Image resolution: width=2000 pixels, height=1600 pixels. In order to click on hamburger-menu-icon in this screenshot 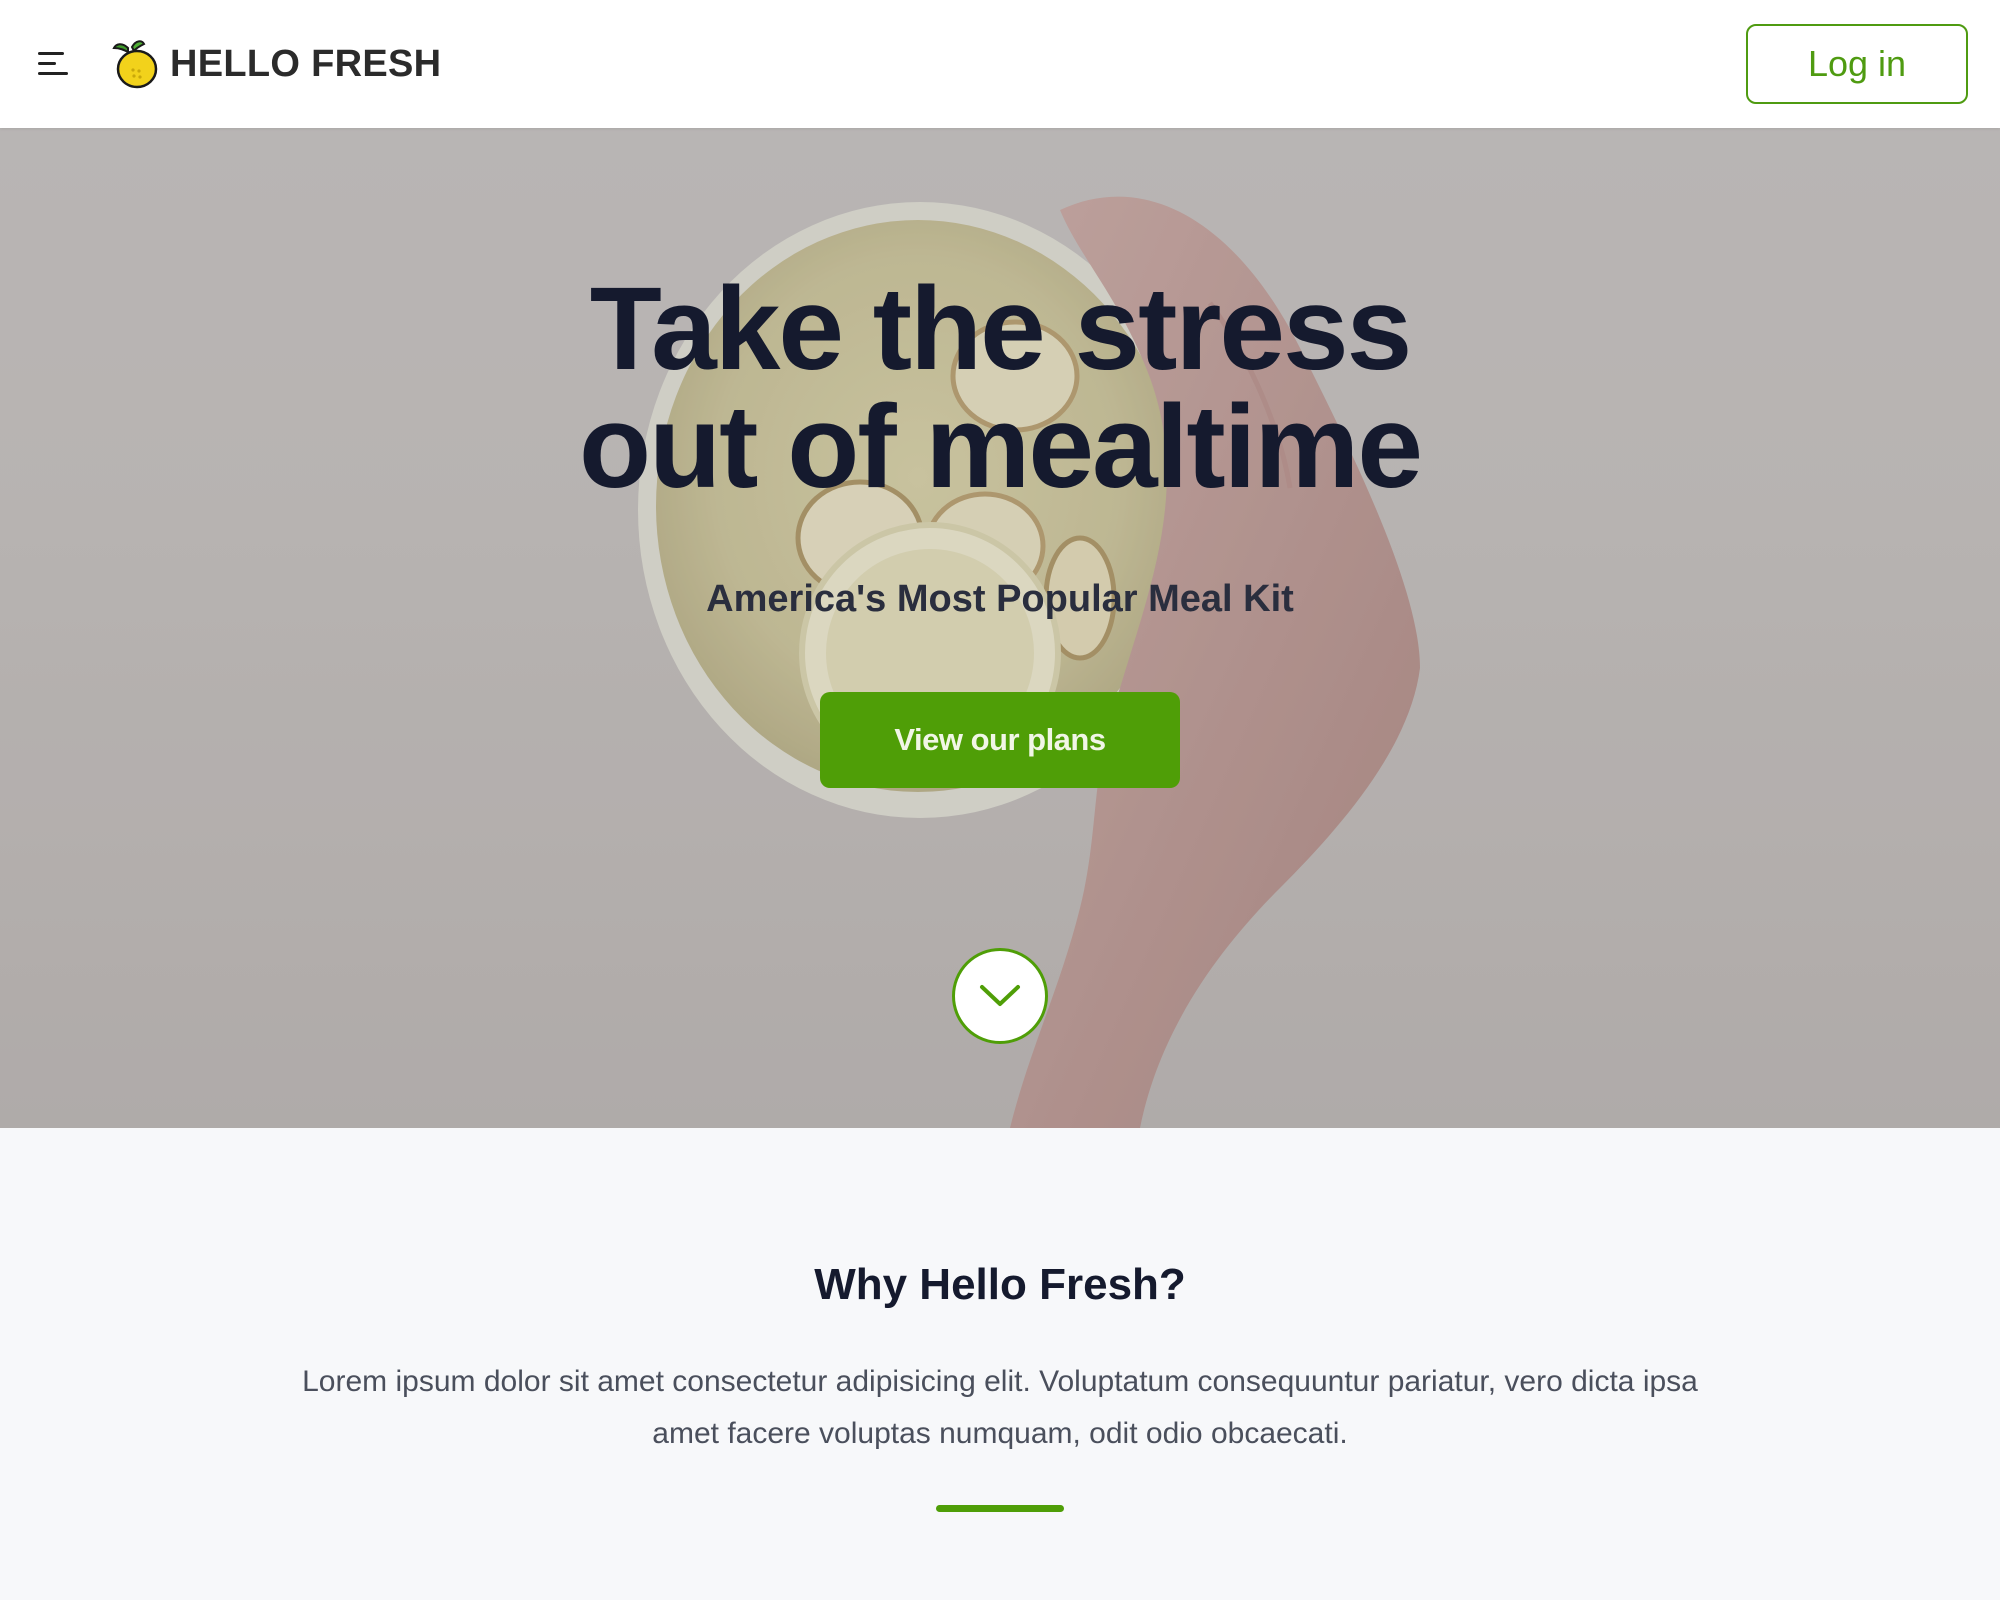, I will do `click(55, 64)`.